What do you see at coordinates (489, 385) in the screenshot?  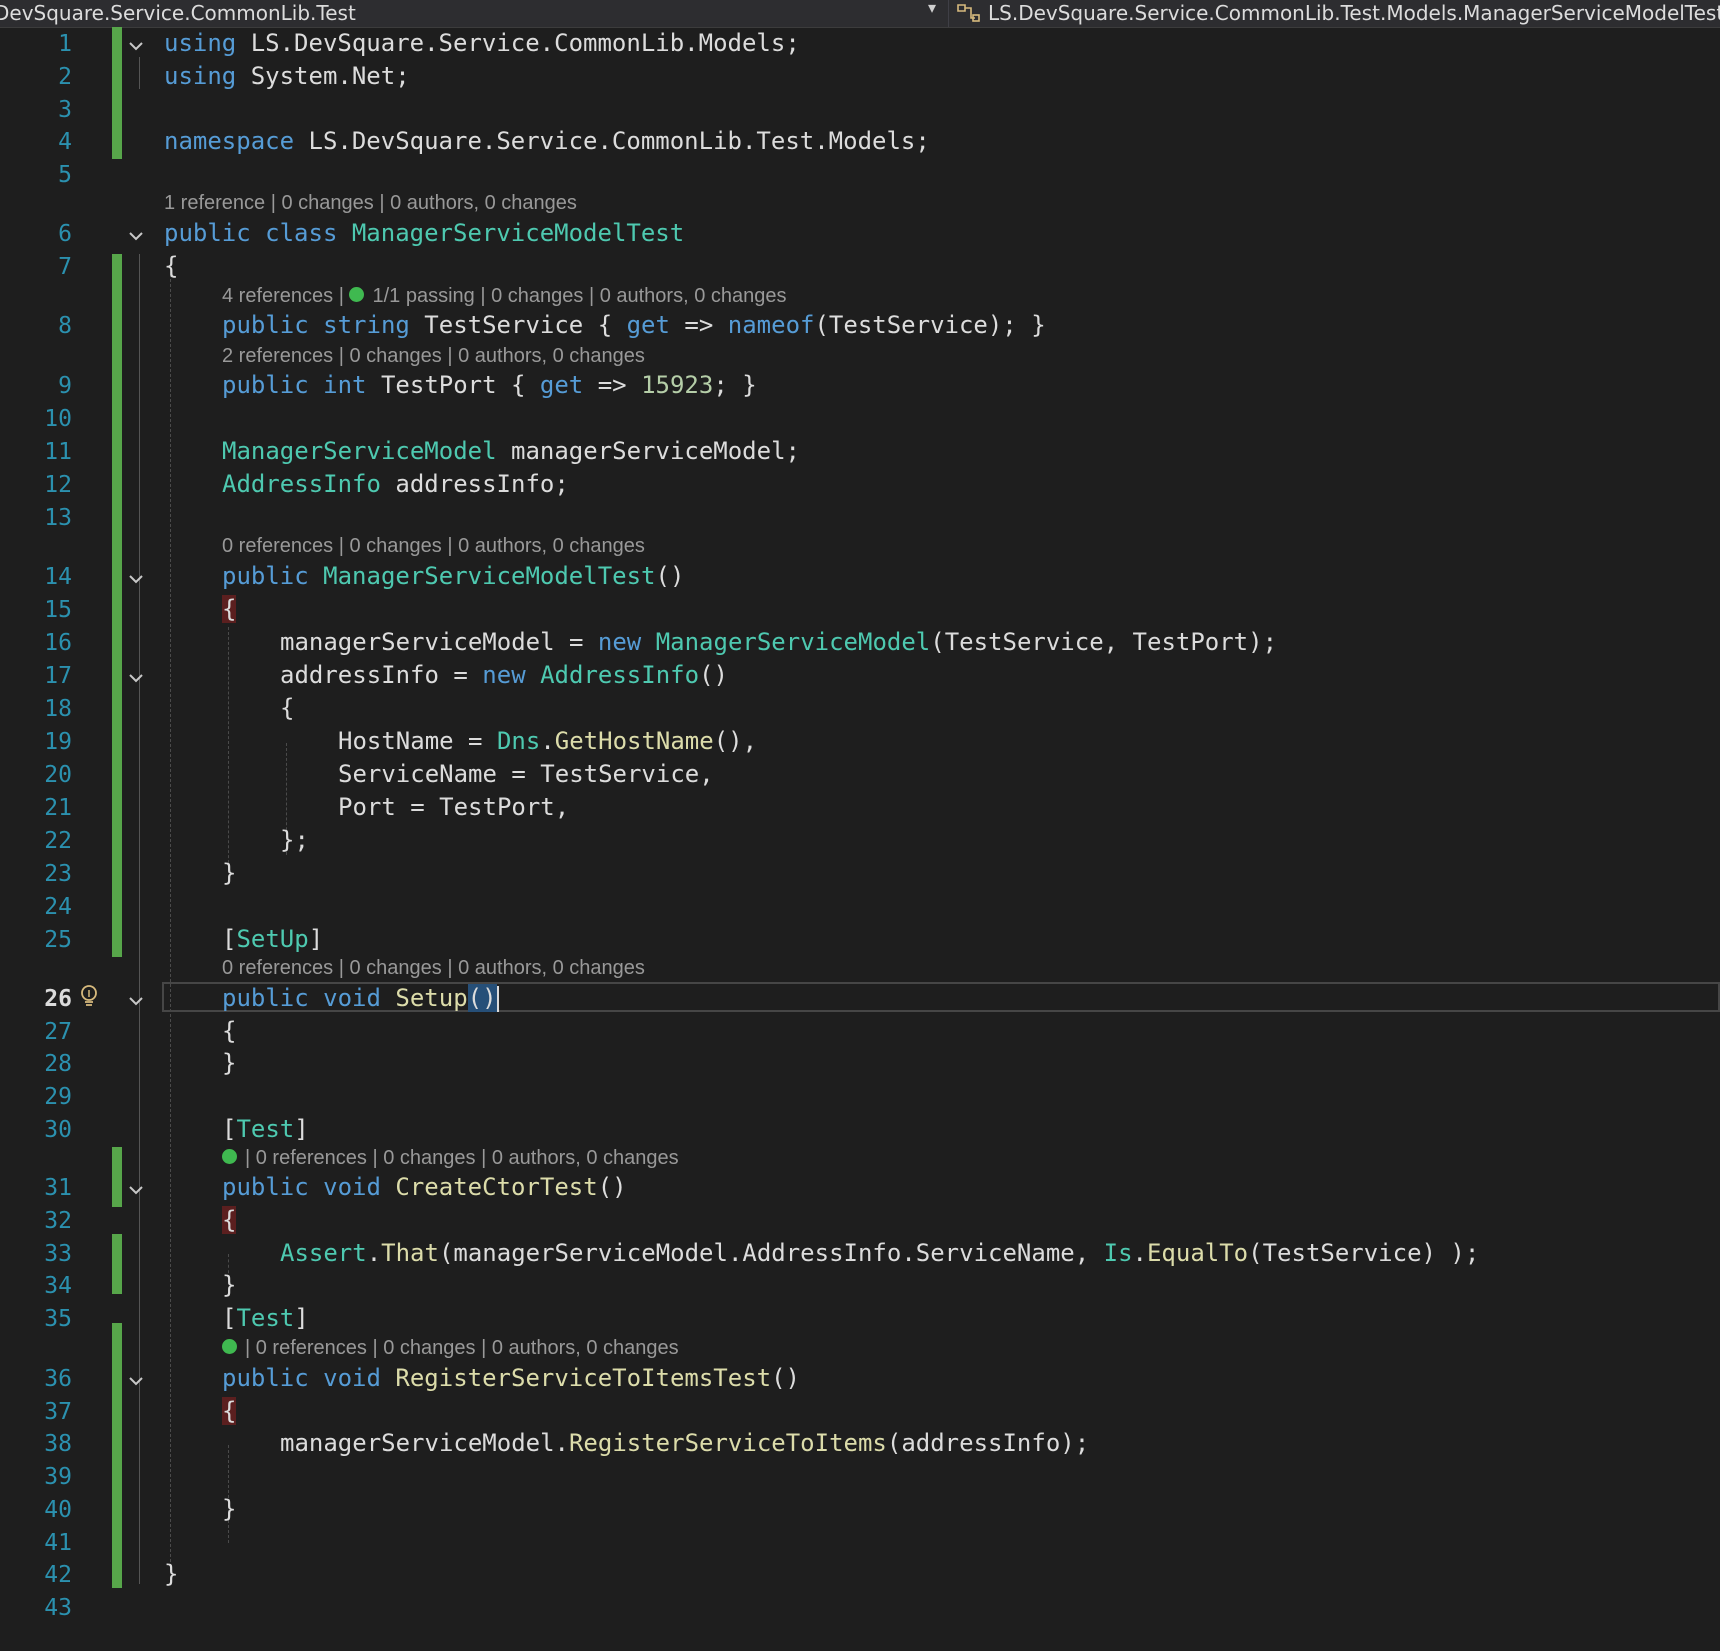 I see `code-text: public int TestPort { get => 15923; }` at bounding box center [489, 385].